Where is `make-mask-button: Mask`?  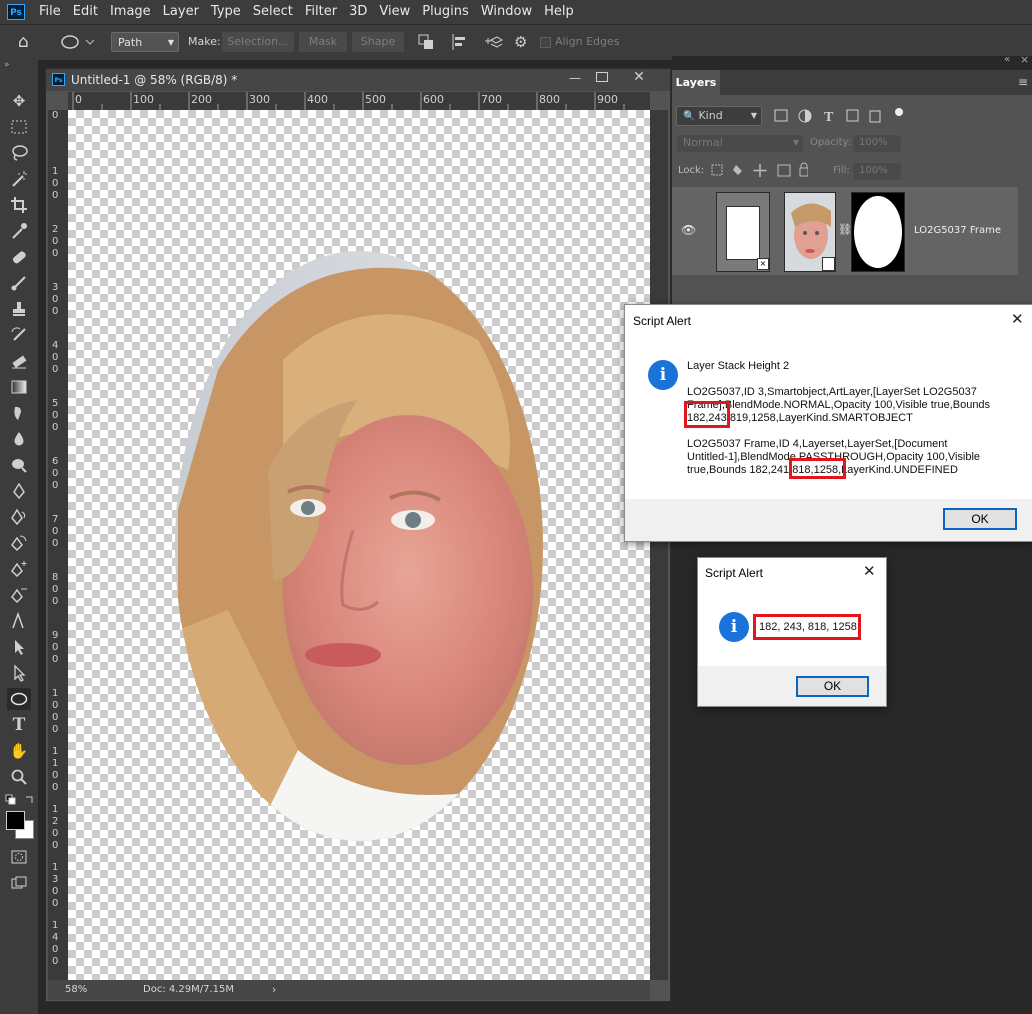
make-mask-button: Mask is located at coordinates (323, 42).